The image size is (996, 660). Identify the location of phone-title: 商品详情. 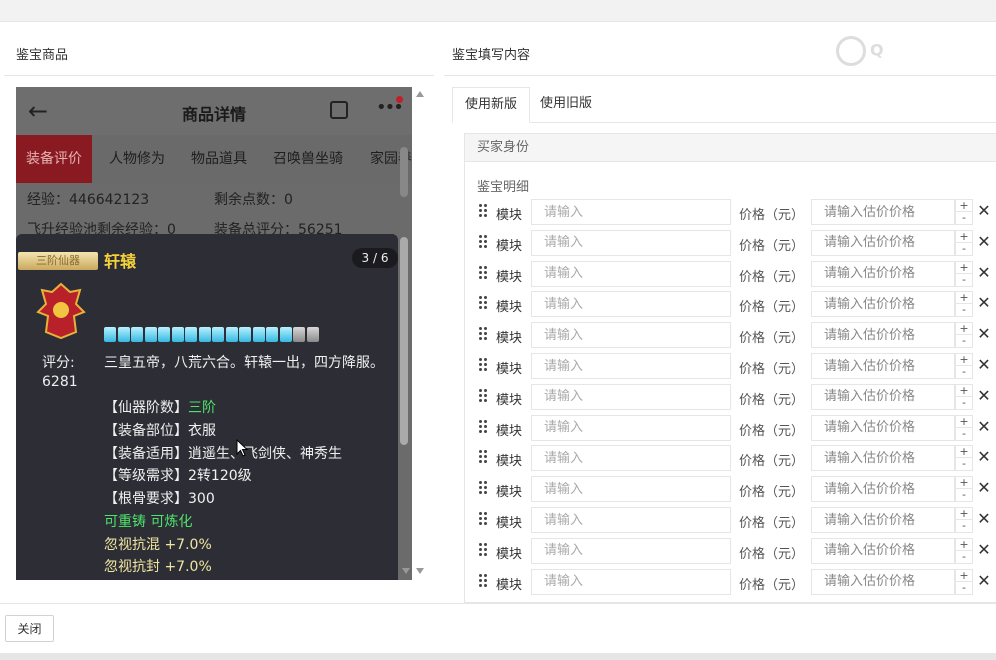
(213, 114).